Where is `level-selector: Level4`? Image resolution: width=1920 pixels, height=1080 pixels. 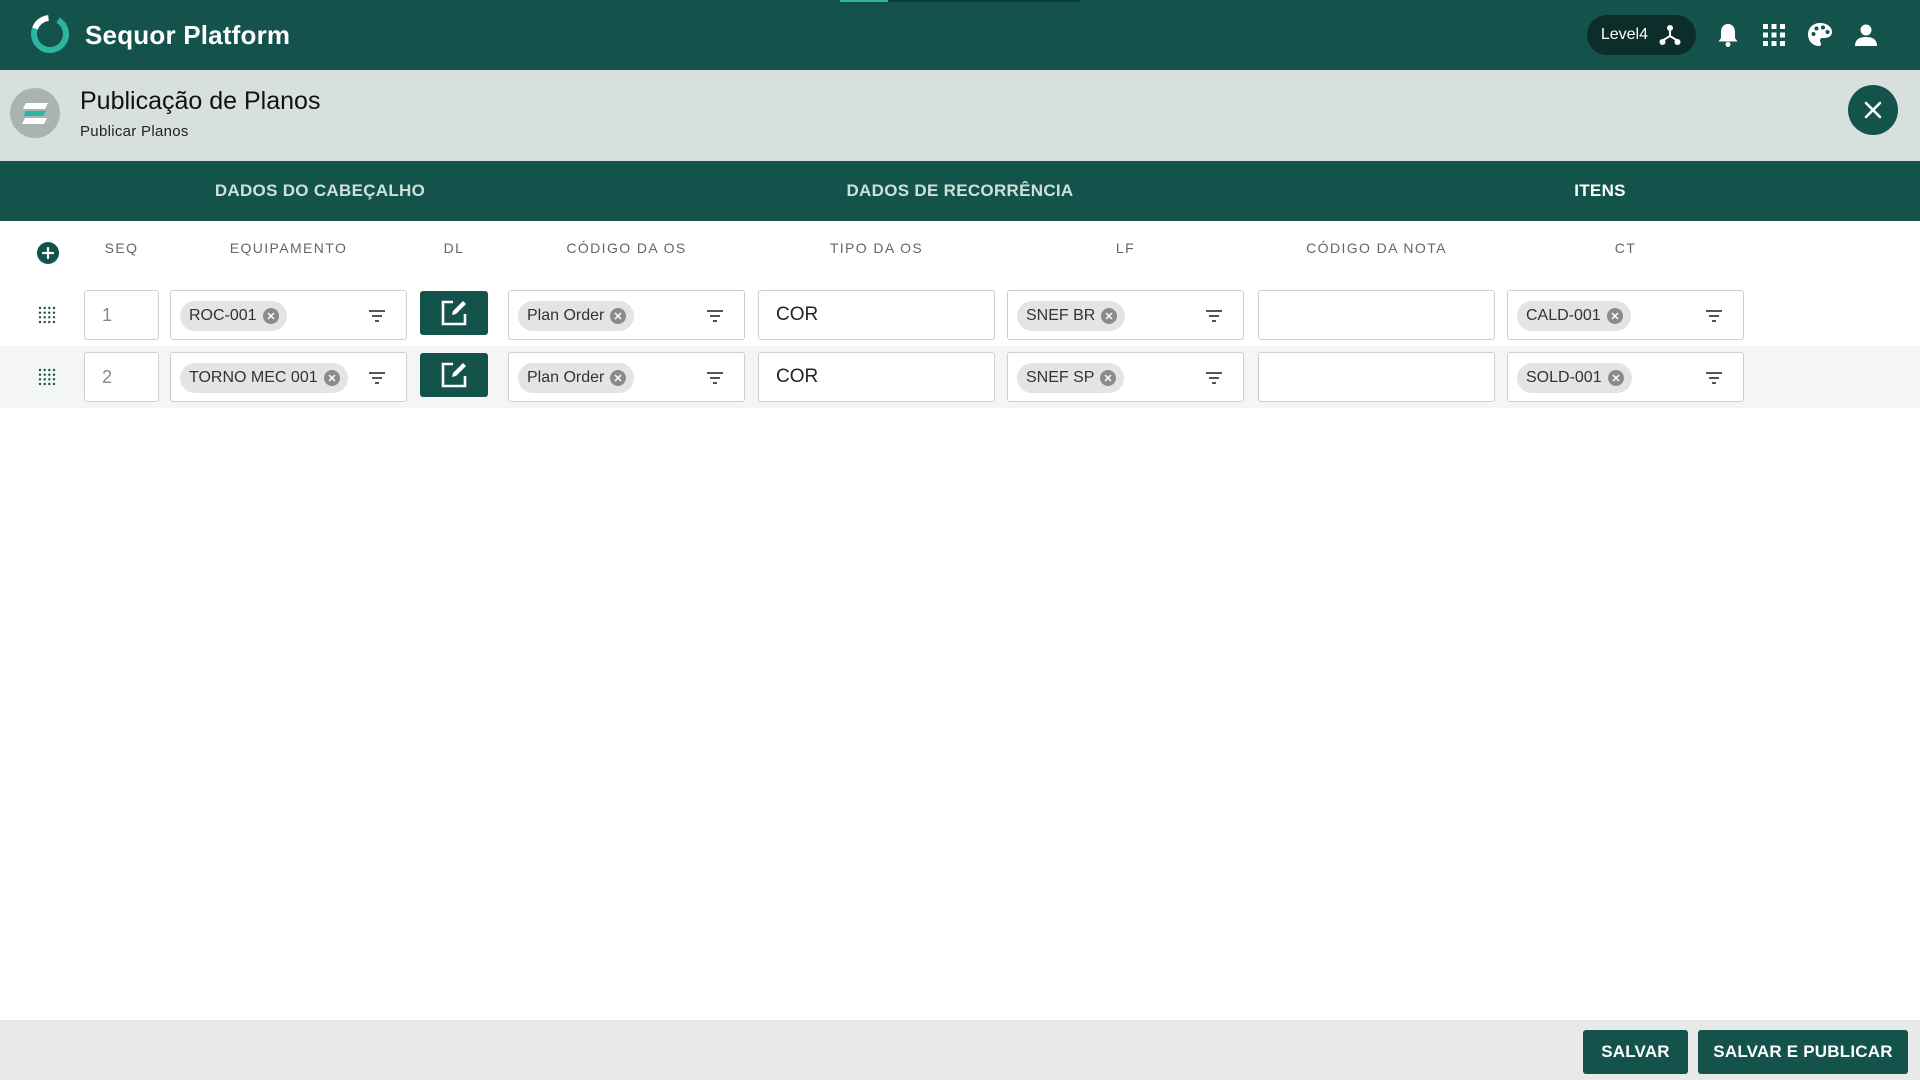
level-selector: Level4 is located at coordinates (1641, 35).